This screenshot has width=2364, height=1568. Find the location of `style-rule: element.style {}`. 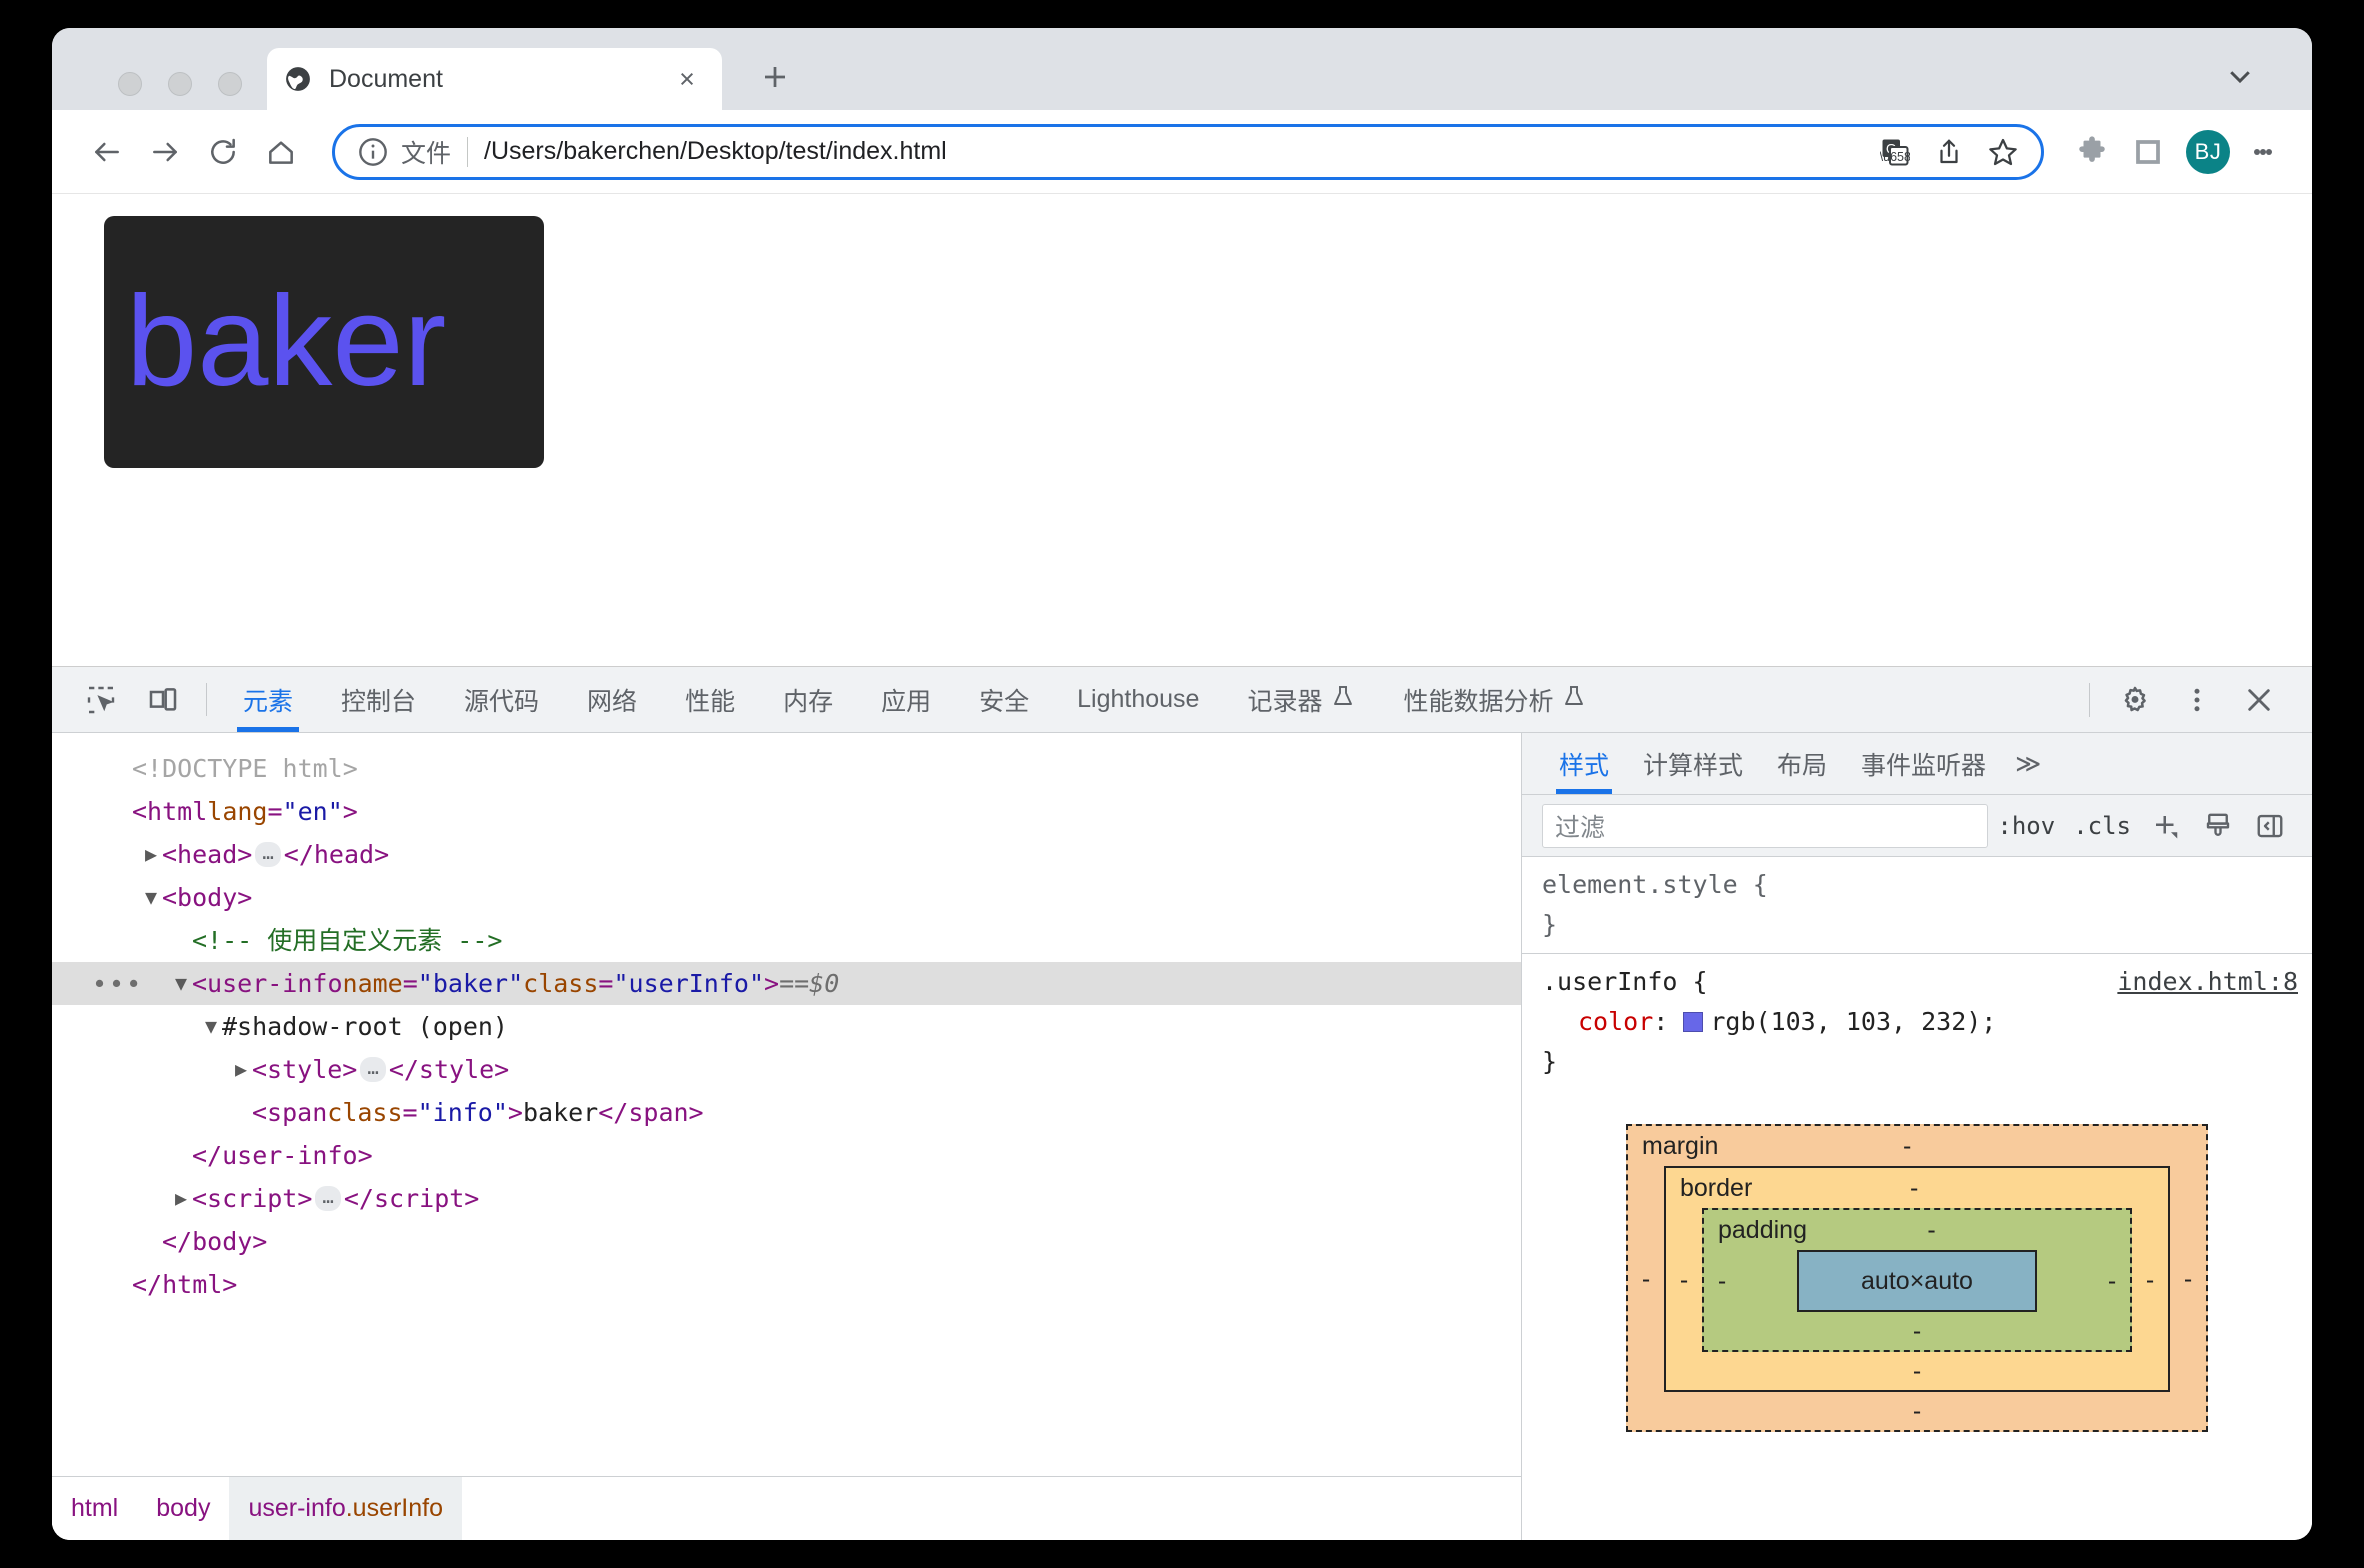

style-rule: element.style {} is located at coordinates (1917, 905).